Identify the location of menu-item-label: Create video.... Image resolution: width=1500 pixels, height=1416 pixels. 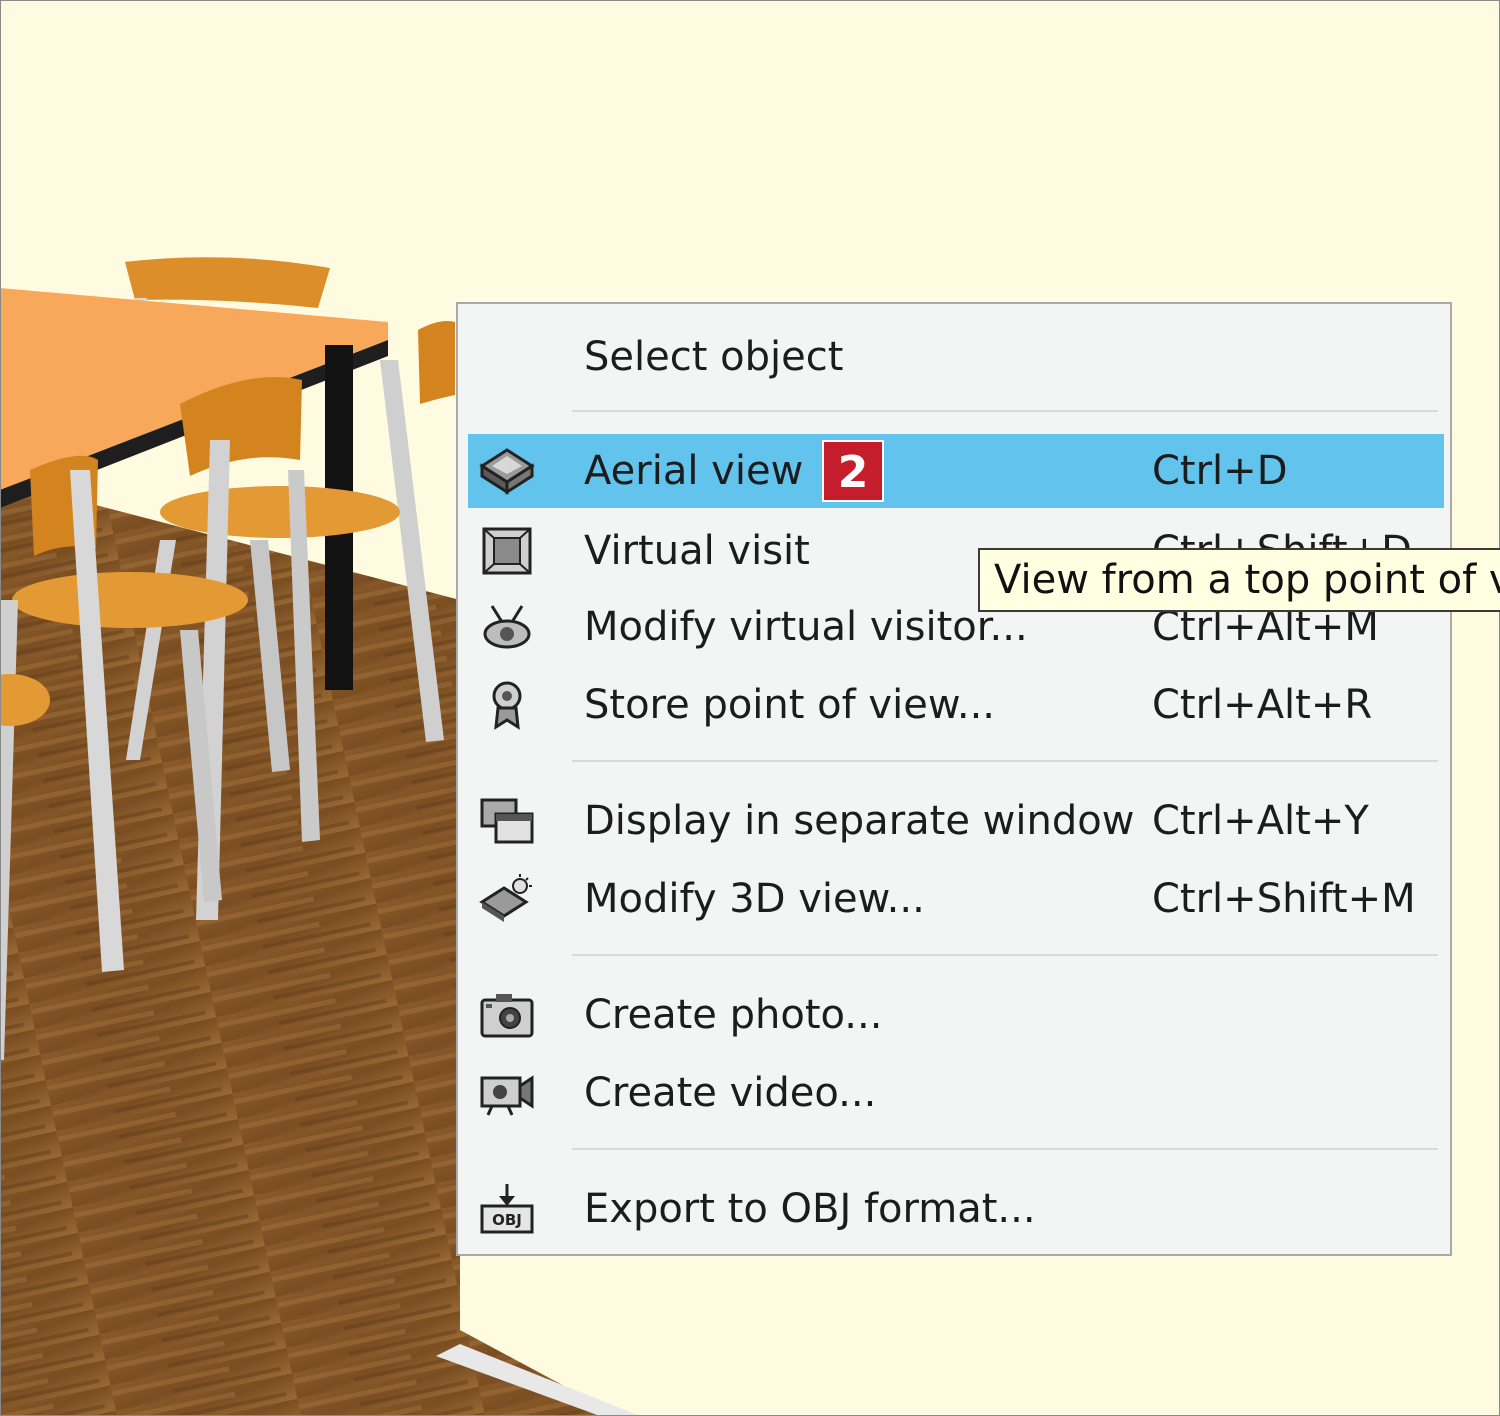
(730, 1093).